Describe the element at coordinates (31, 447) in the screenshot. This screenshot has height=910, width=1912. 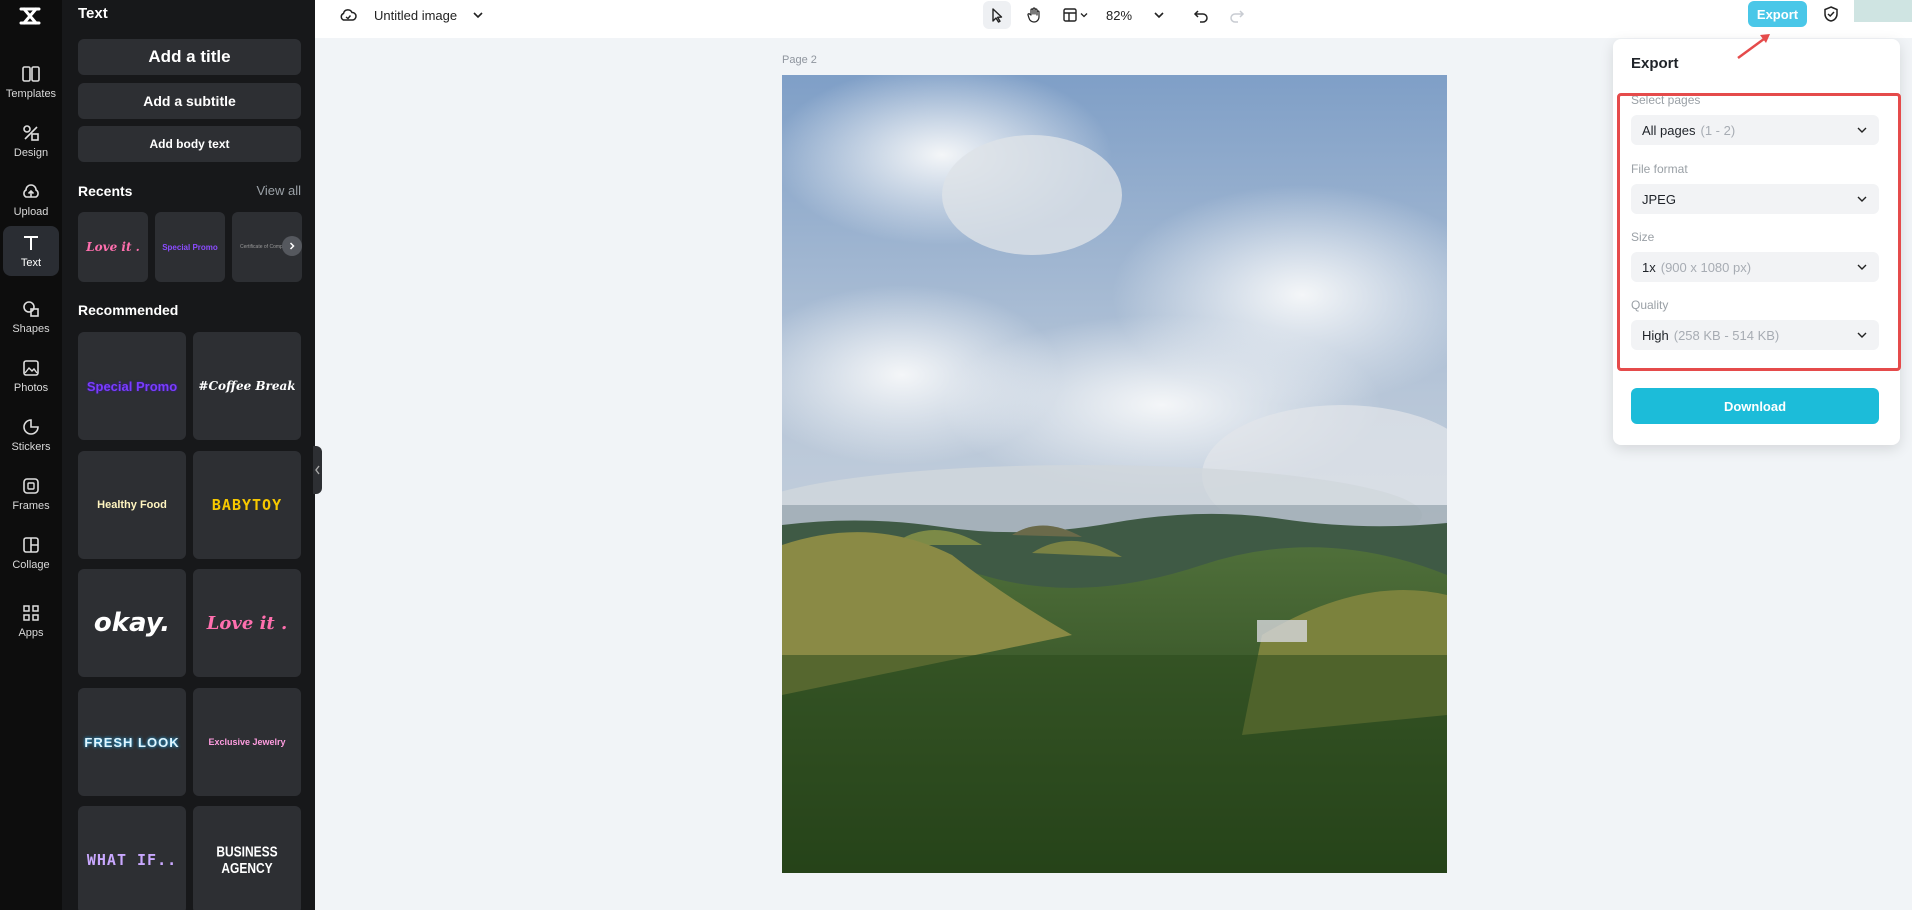
I see `rail-label-stickers: Stickers` at that location.